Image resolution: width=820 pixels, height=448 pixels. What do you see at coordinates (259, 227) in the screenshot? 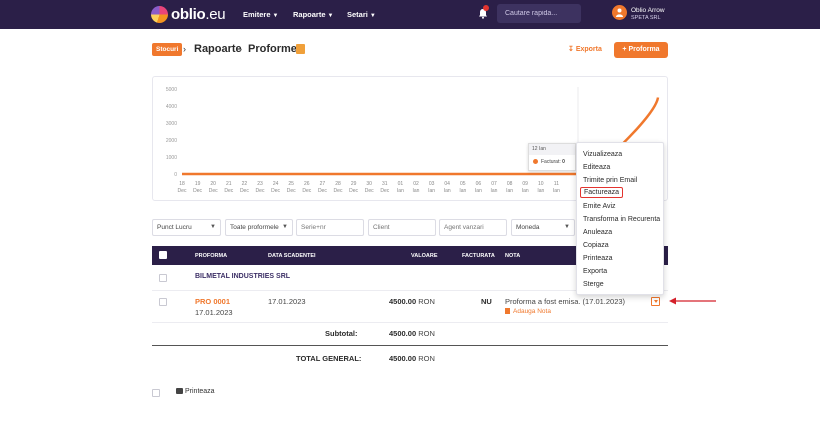
I see `status-select: Toate proformele ▼` at bounding box center [259, 227].